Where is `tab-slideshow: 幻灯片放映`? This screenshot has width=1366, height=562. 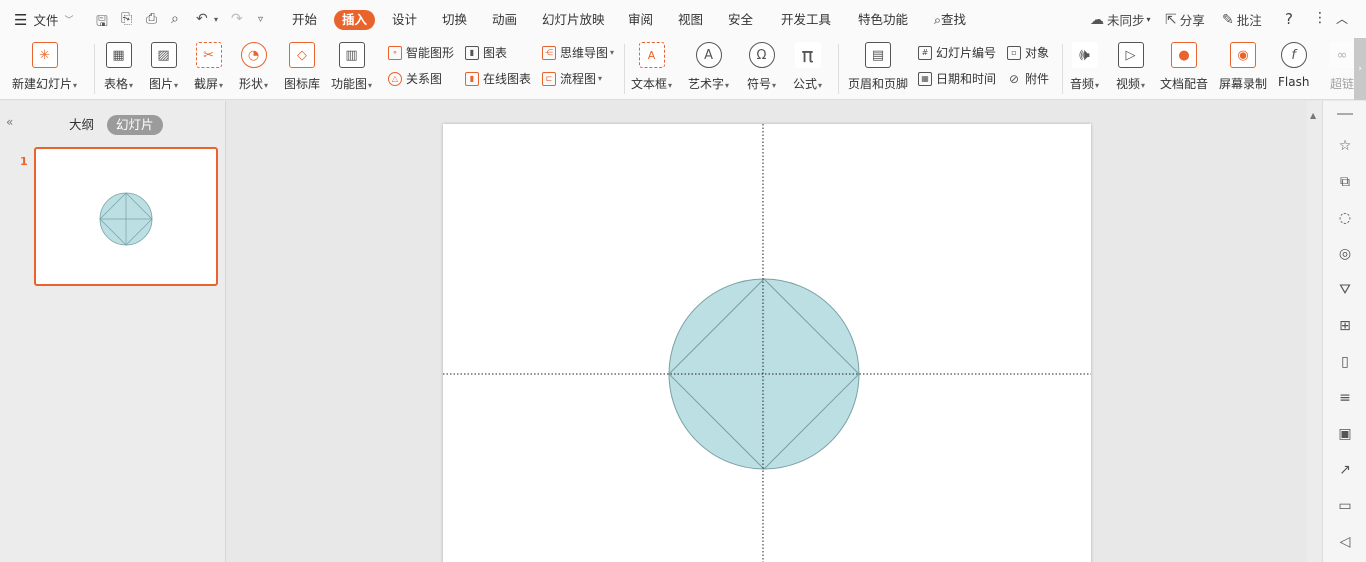 tab-slideshow: 幻灯片放映 is located at coordinates (573, 20).